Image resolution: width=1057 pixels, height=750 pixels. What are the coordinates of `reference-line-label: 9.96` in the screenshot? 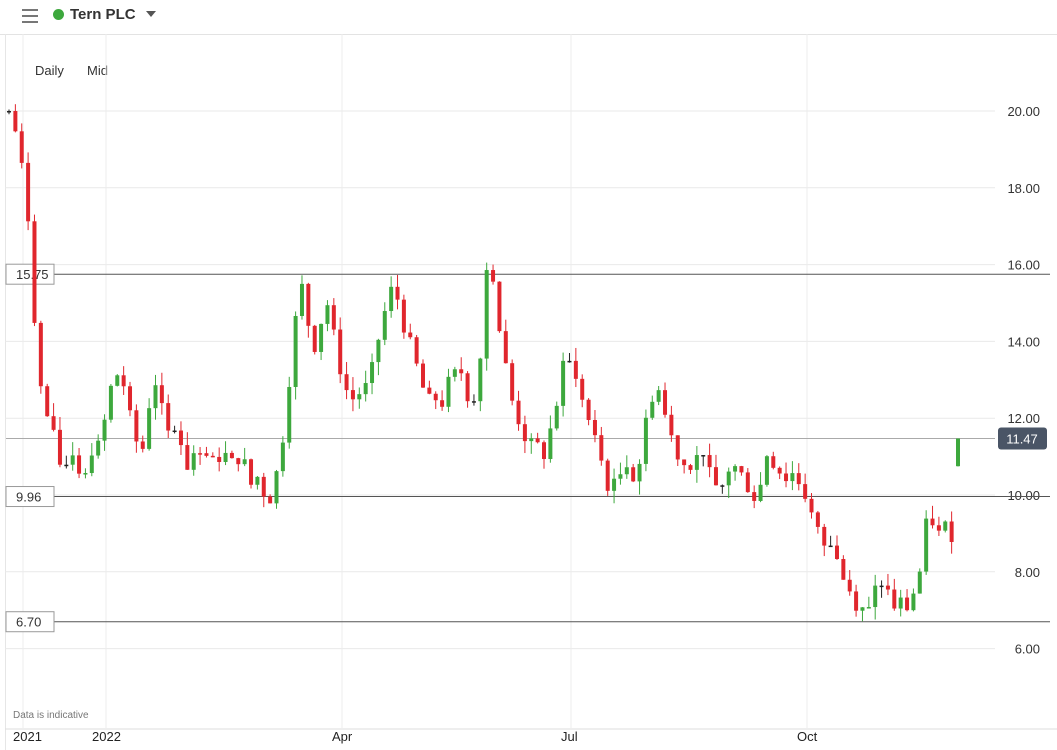 It's located at (28, 497).